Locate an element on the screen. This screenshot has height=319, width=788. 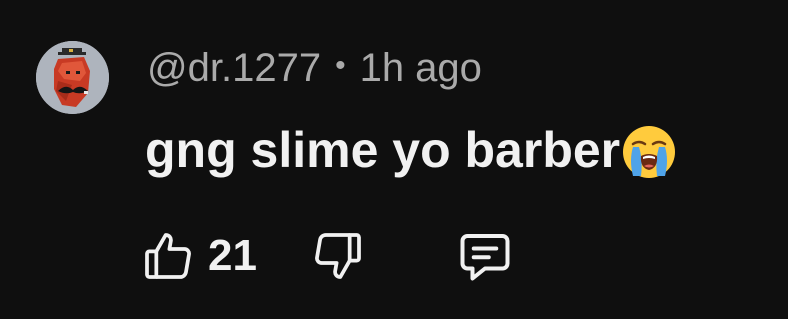
comment-actions: 21 is located at coordinates (350, 256).